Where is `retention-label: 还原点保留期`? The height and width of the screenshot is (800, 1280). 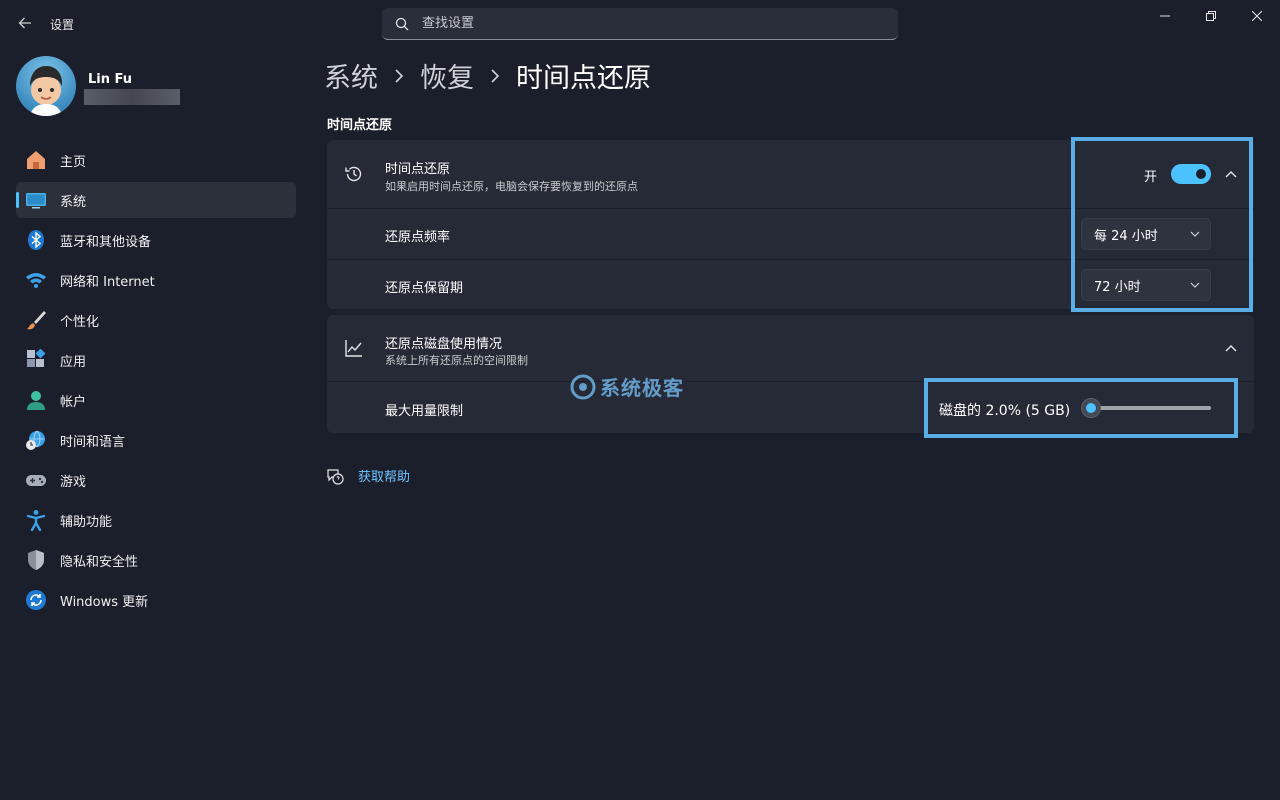
retention-label: 还原点保留期 is located at coordinates (424, 288).